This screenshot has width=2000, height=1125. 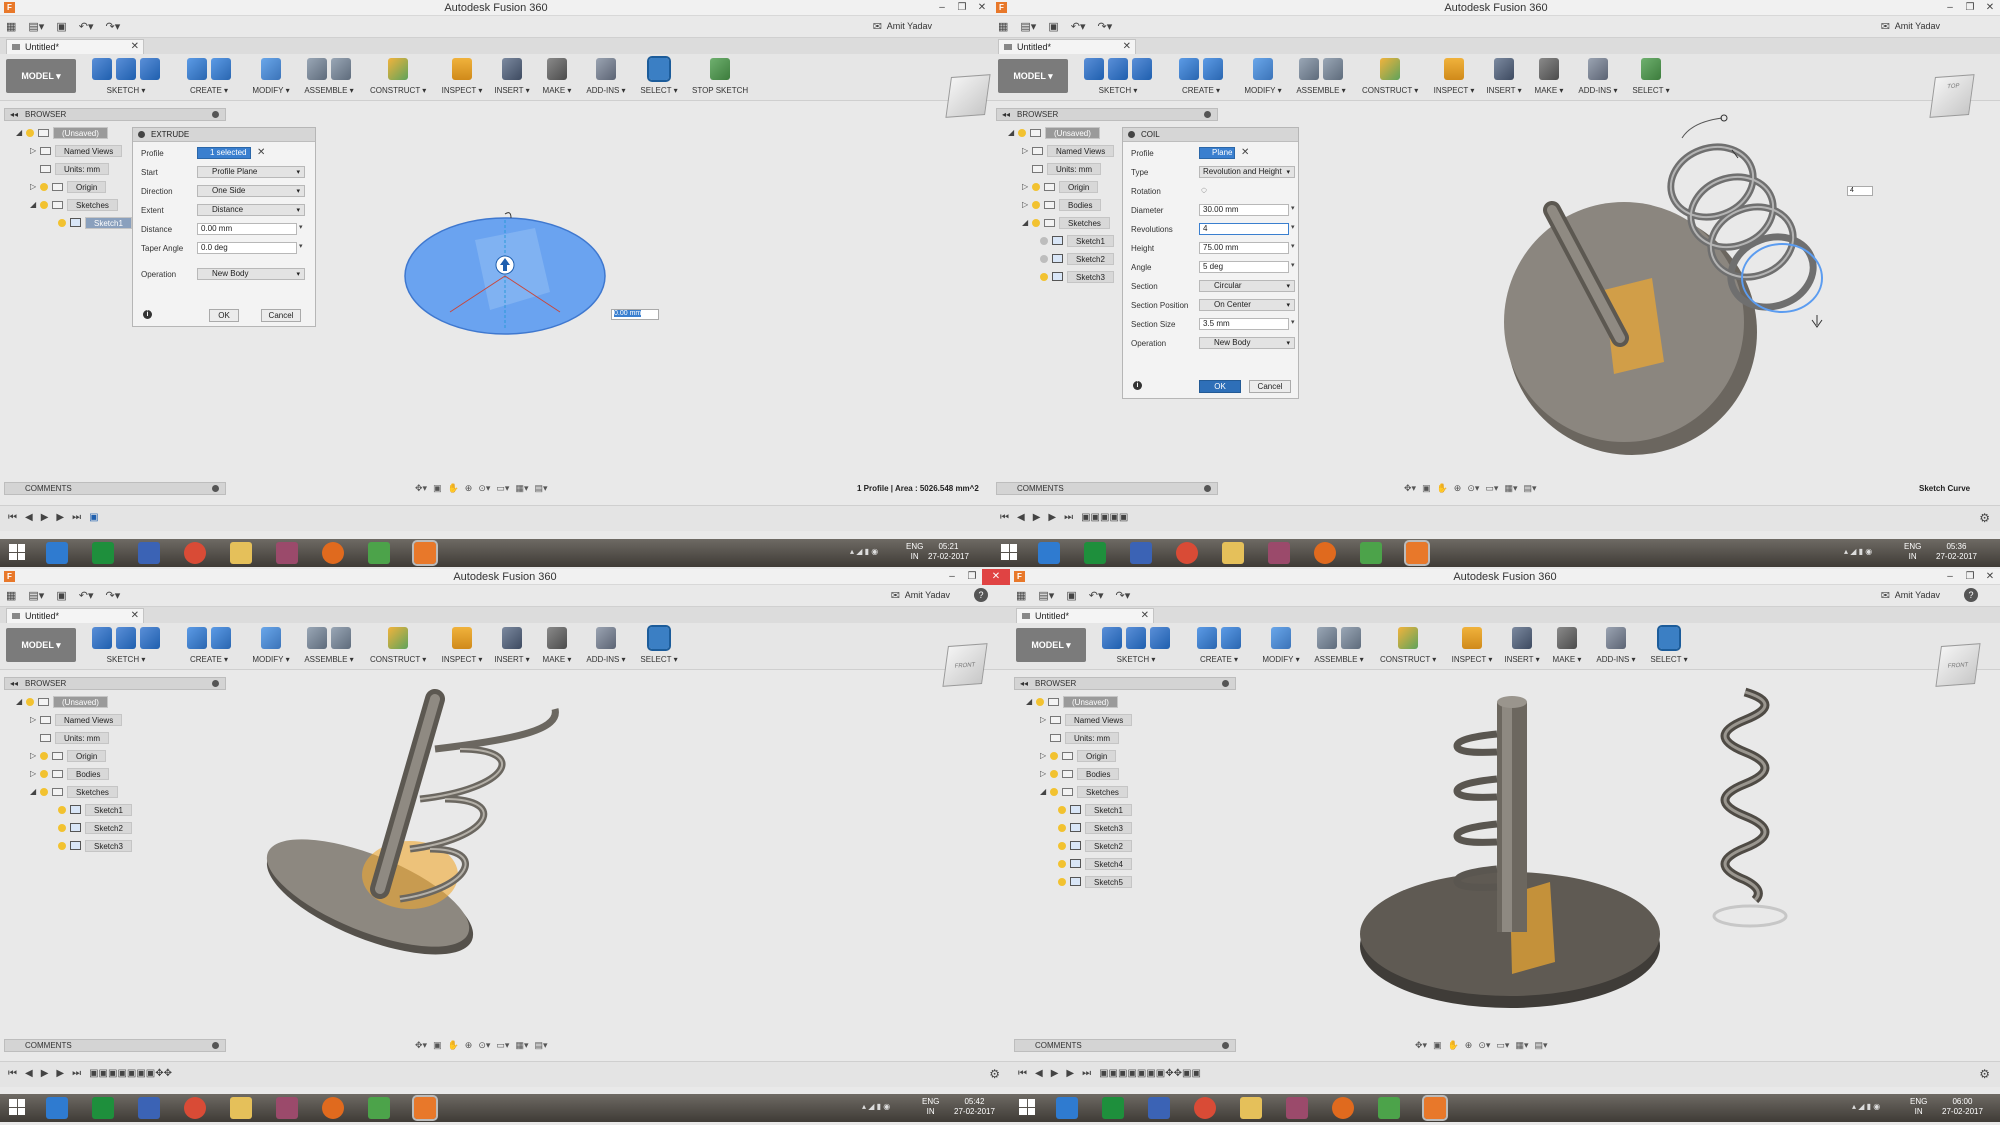 What do you see at coordinates (1004, 517) in the screenshot?
I see `first-icon: ⏮` at bounding box center [1004, 517].